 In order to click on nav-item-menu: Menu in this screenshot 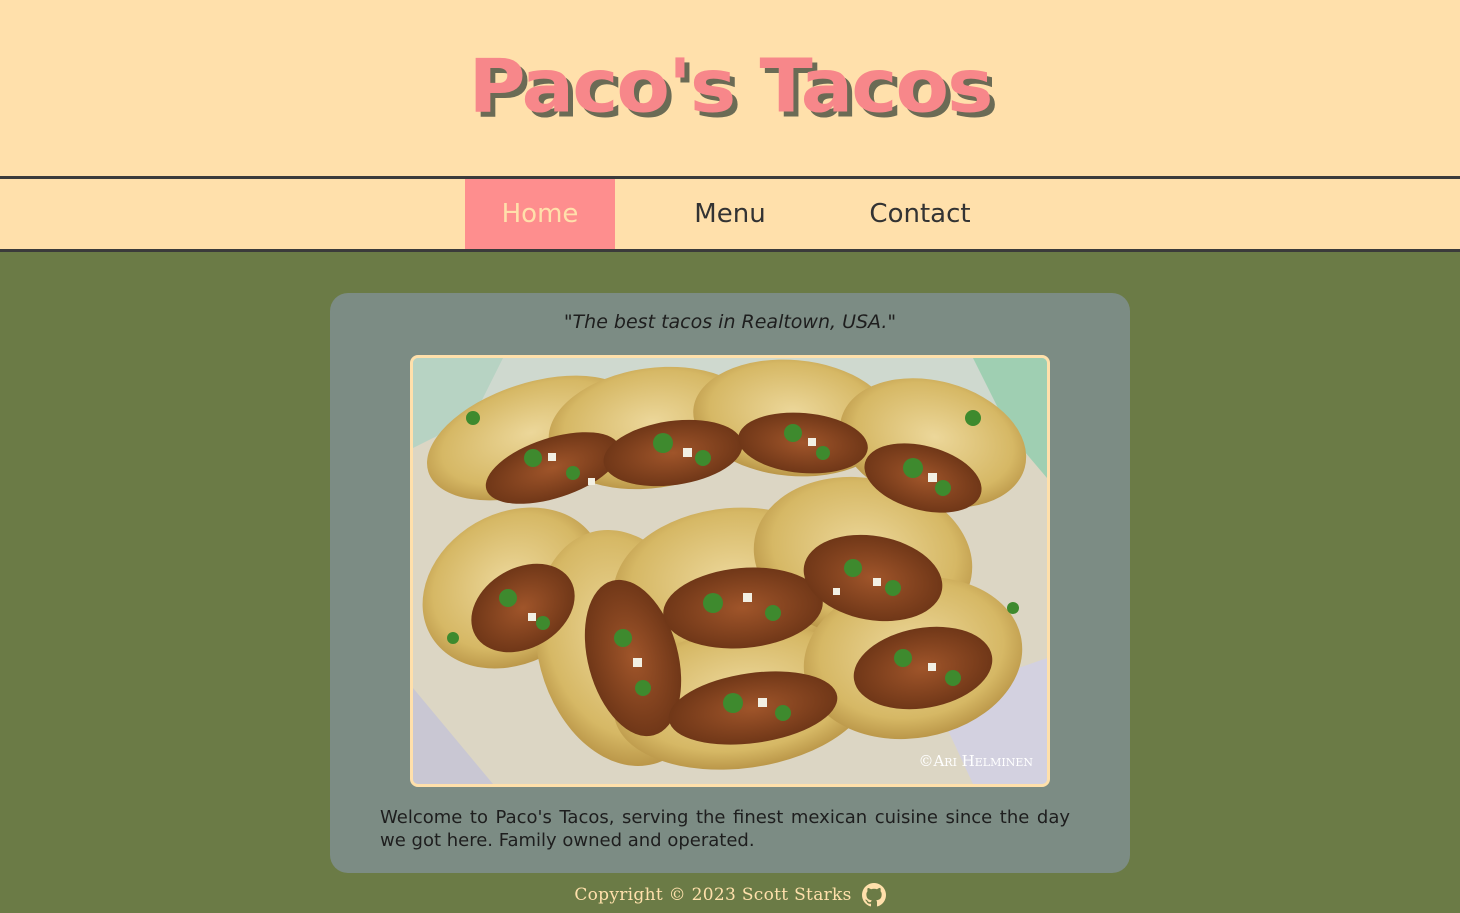, I will do `click(730, 214)`.